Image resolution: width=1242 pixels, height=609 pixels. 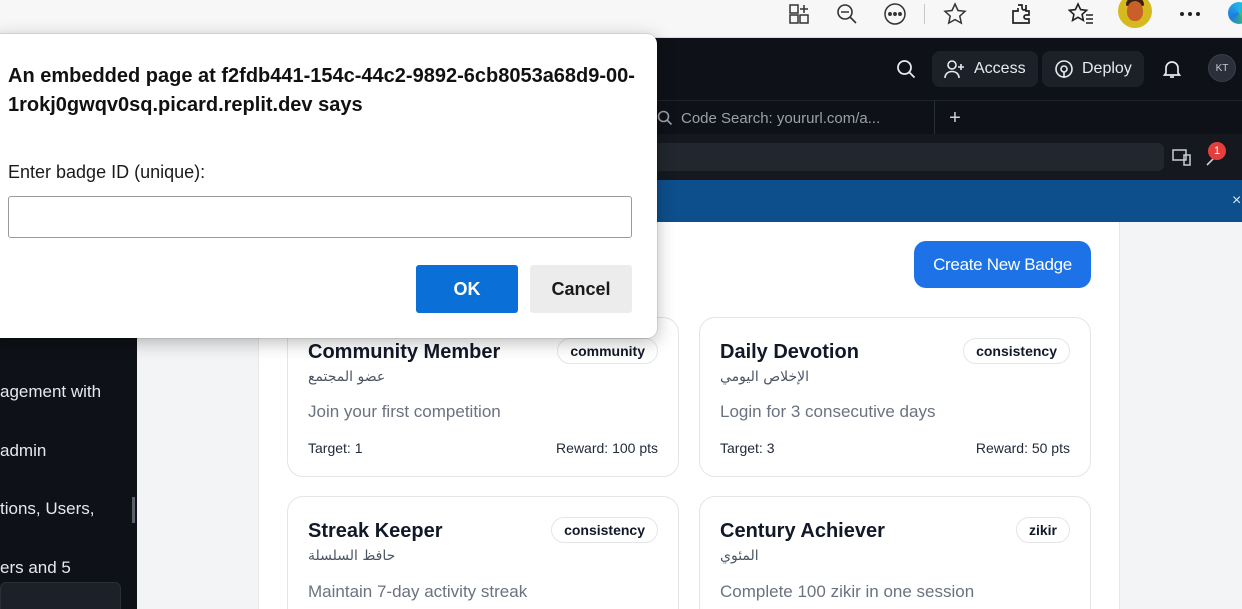 I want to click on webview-url-input, so click(x=902, y=157).